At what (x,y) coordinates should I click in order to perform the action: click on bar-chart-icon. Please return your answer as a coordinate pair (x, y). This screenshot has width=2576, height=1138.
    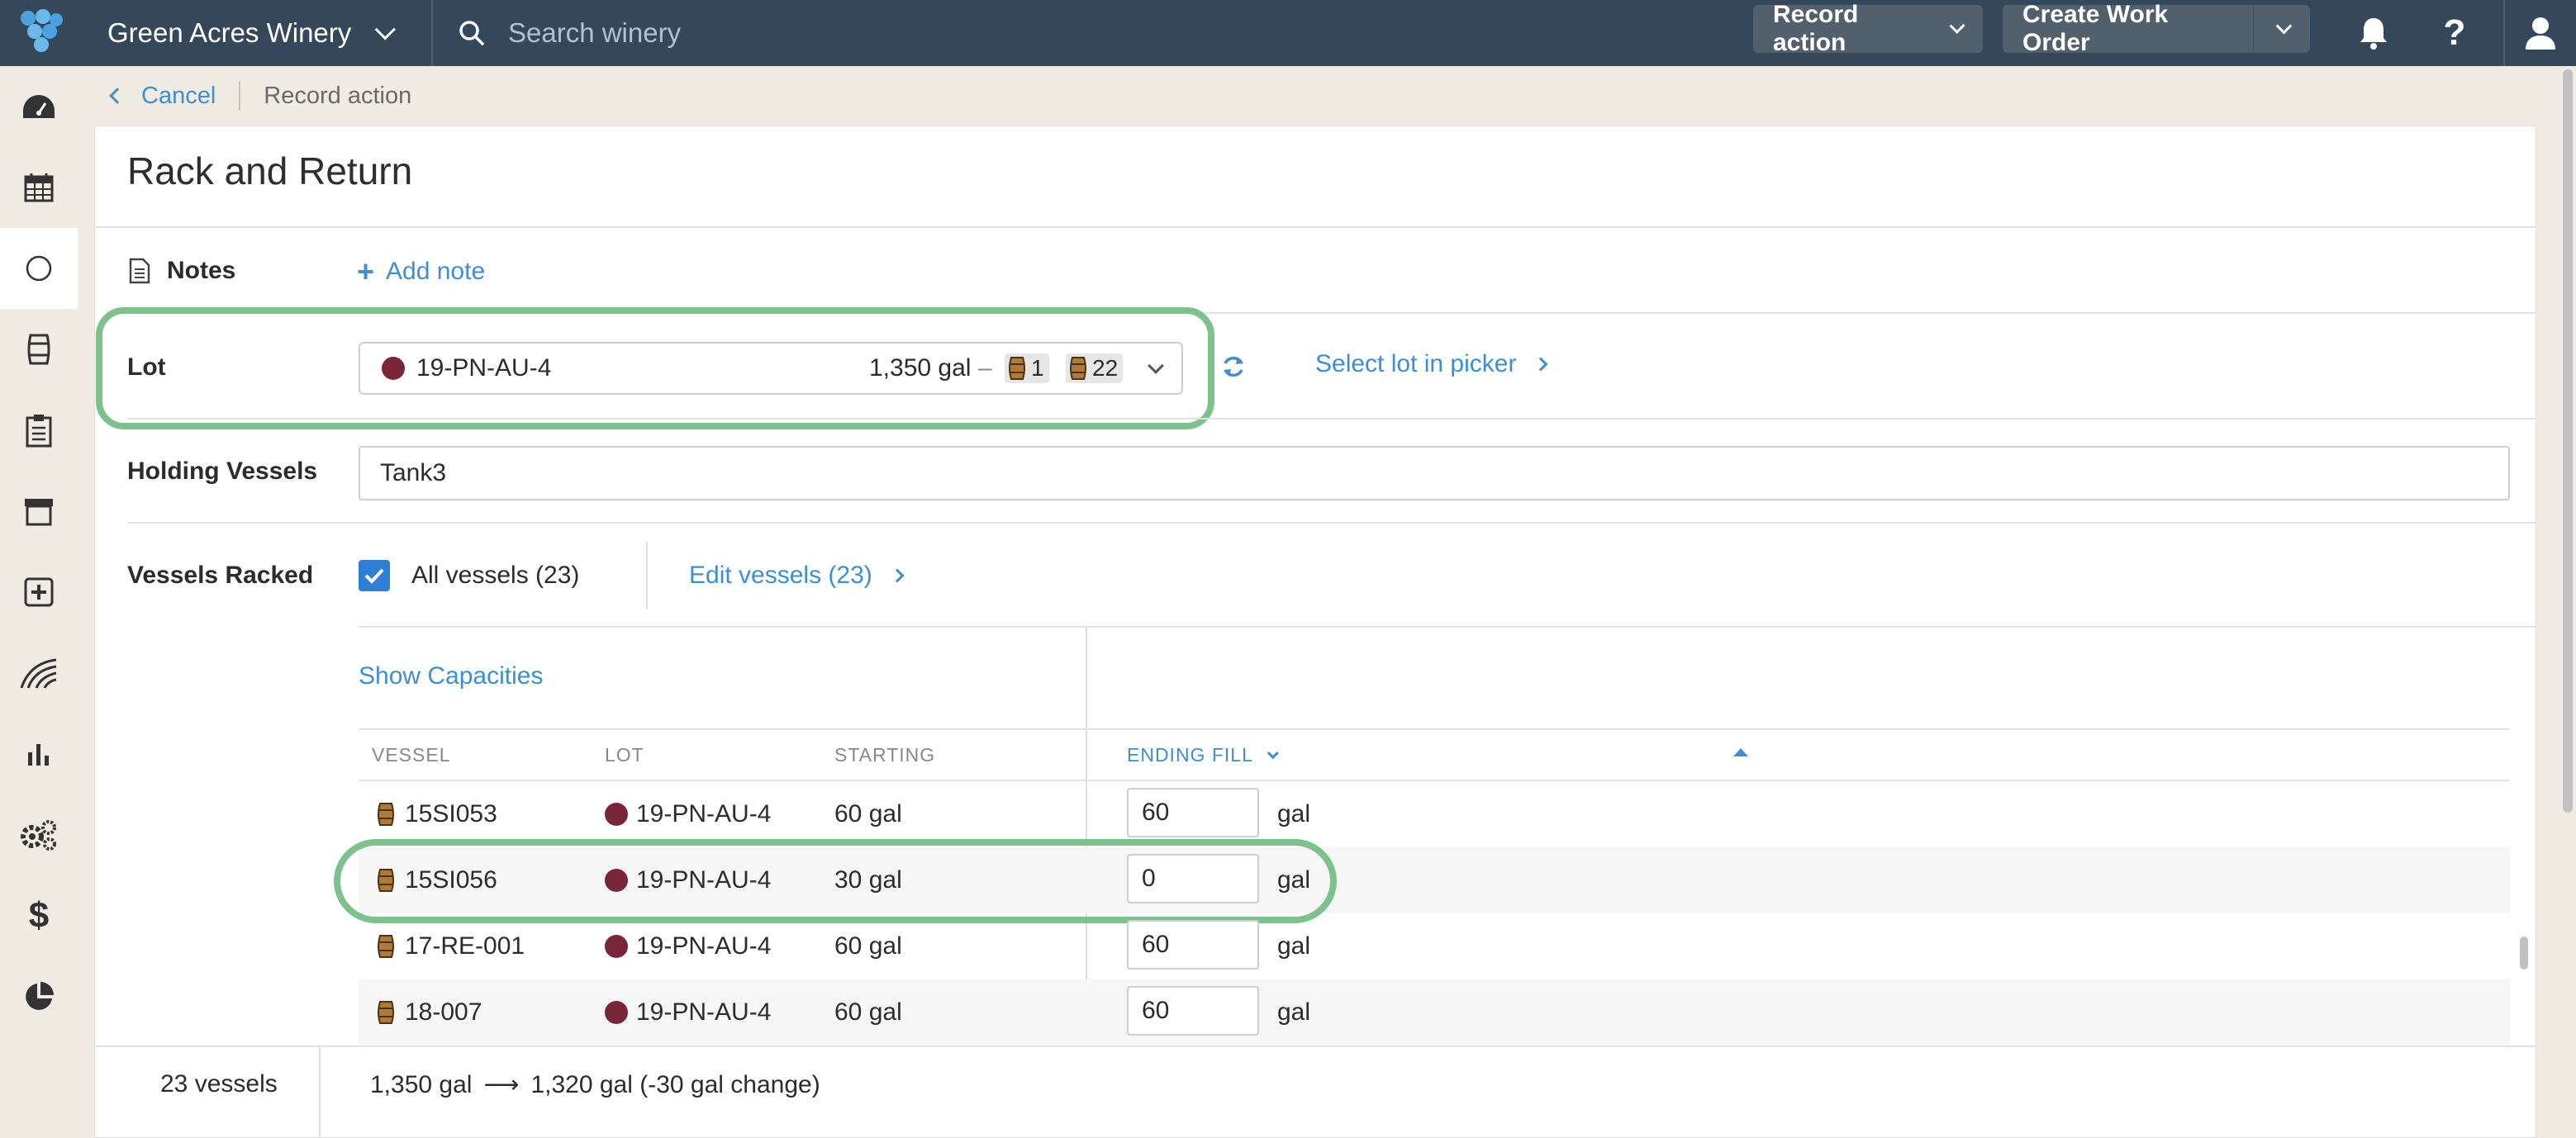
    Looking at the image, I should click on (38, 755).